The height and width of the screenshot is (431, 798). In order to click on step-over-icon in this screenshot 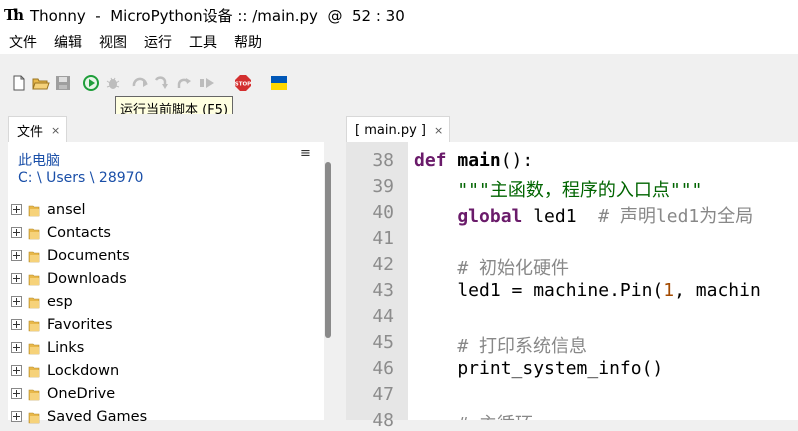, I will do `click(141, 83)`.